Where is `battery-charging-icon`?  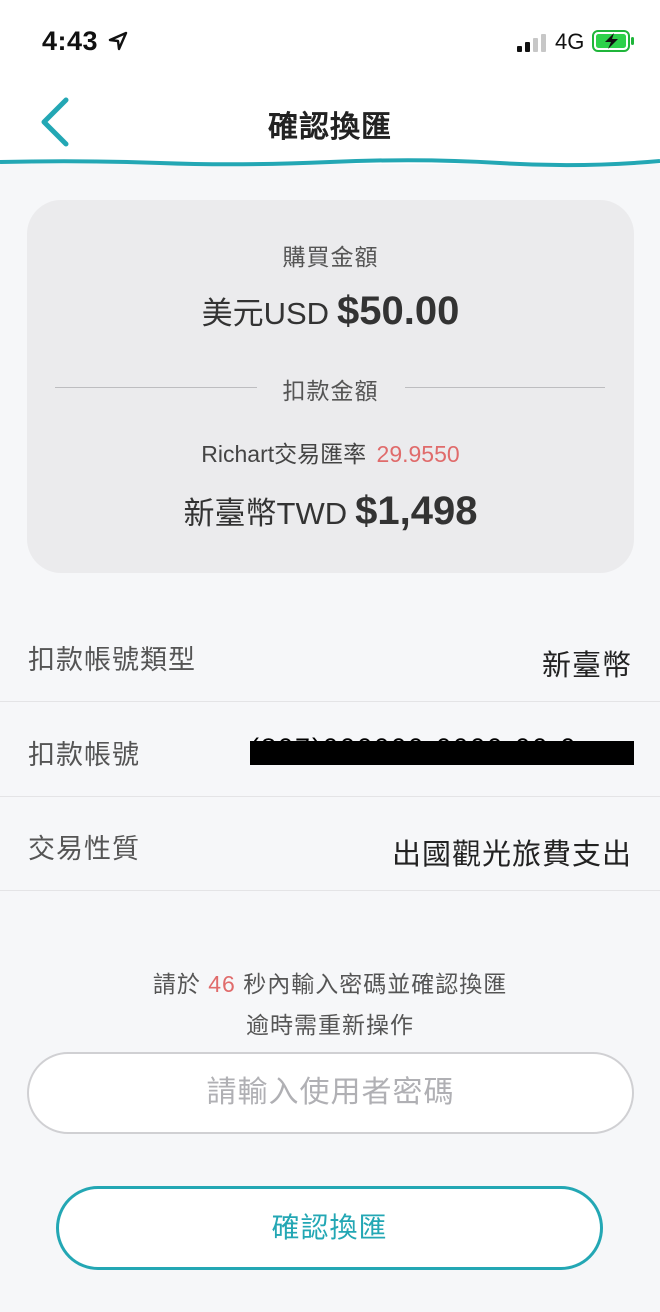
battery-charging-icon is located at coordinates (613, 41).